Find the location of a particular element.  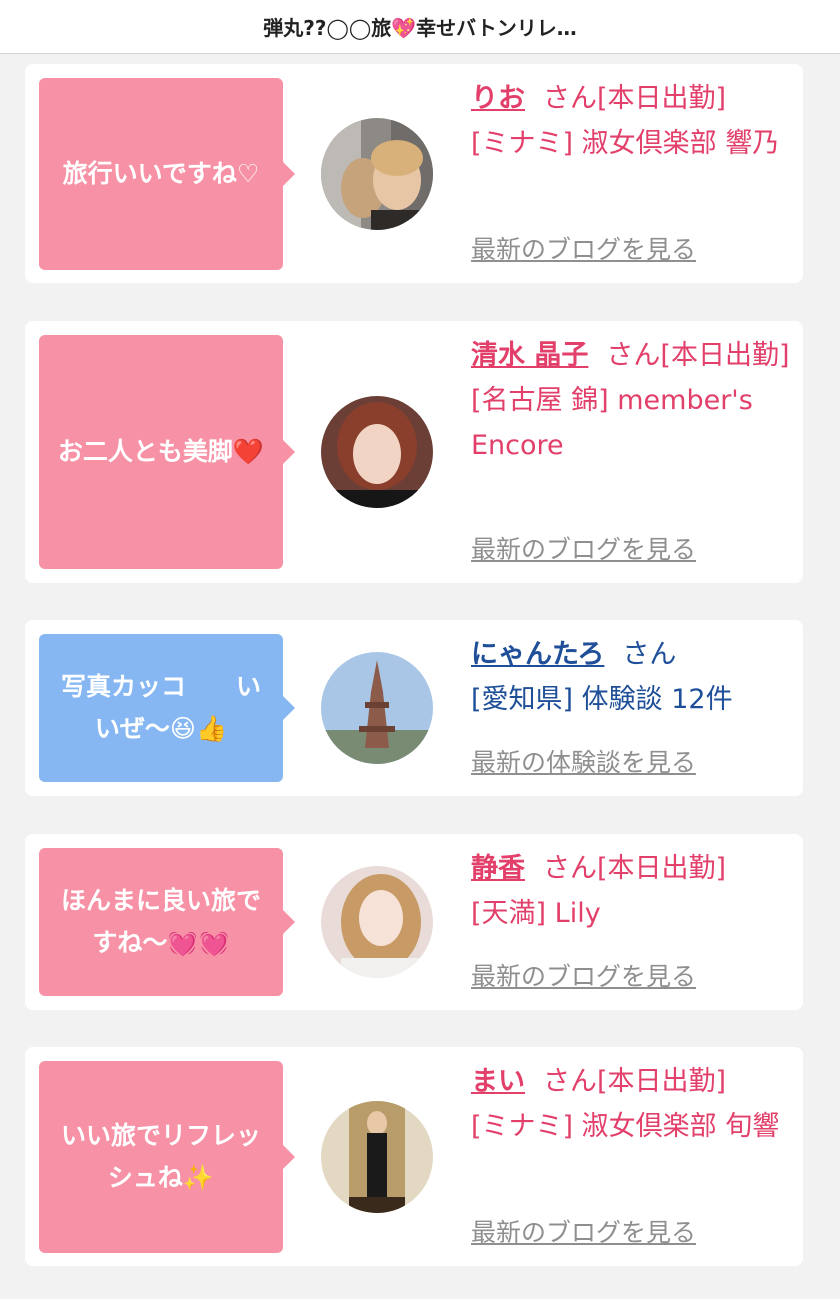

comment-bubble: 旅行いいですね♡ is located at coordinates (167, 174).